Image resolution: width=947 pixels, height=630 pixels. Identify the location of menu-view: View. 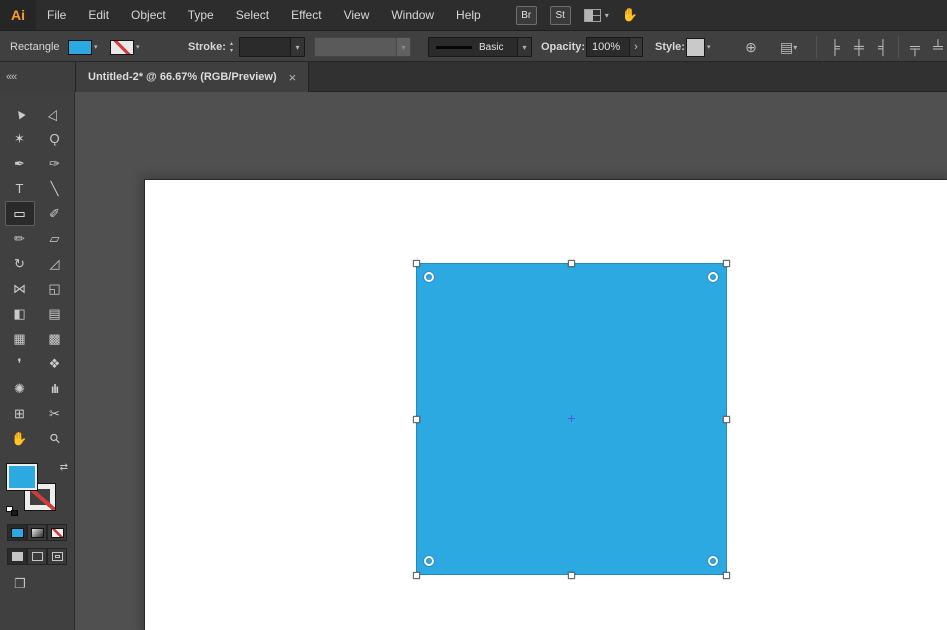
(357, 15).